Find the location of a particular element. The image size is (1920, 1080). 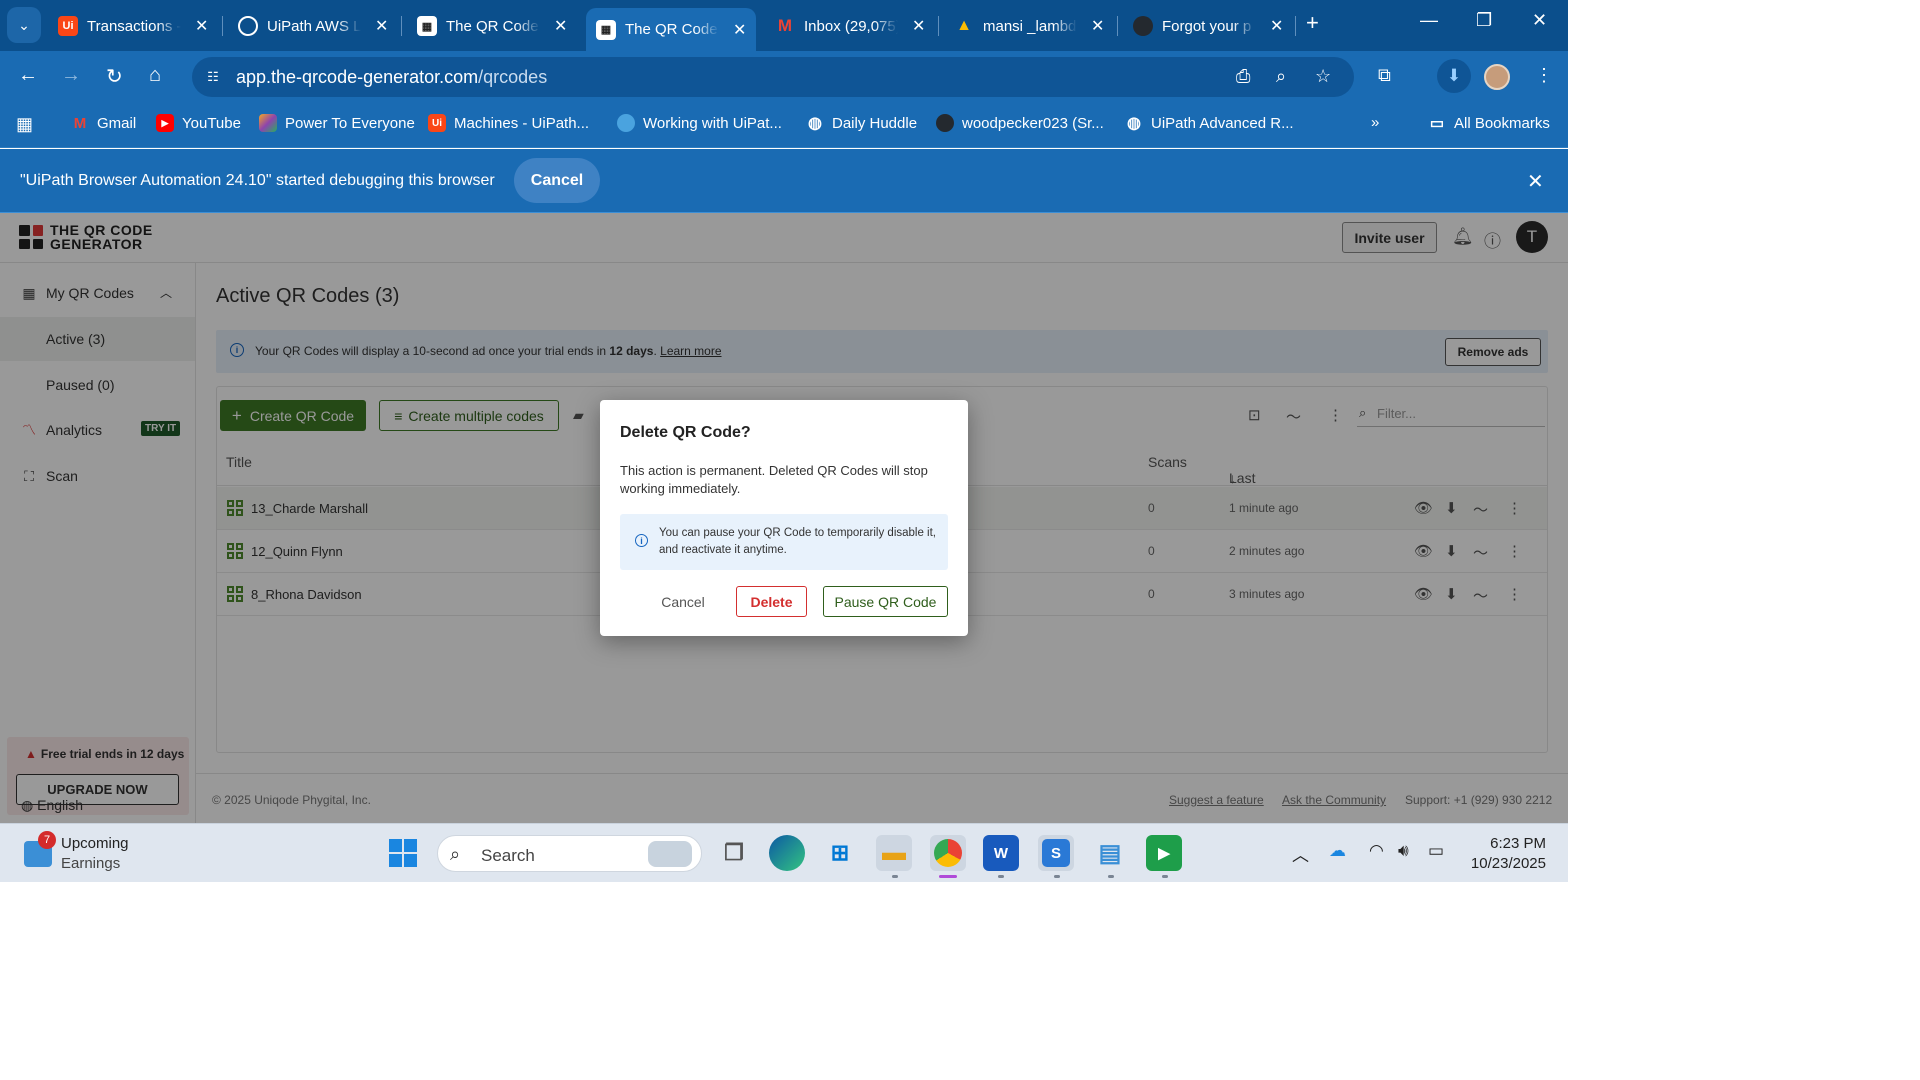

back-arrow-icon: ← is located at coordinates (28, 75).